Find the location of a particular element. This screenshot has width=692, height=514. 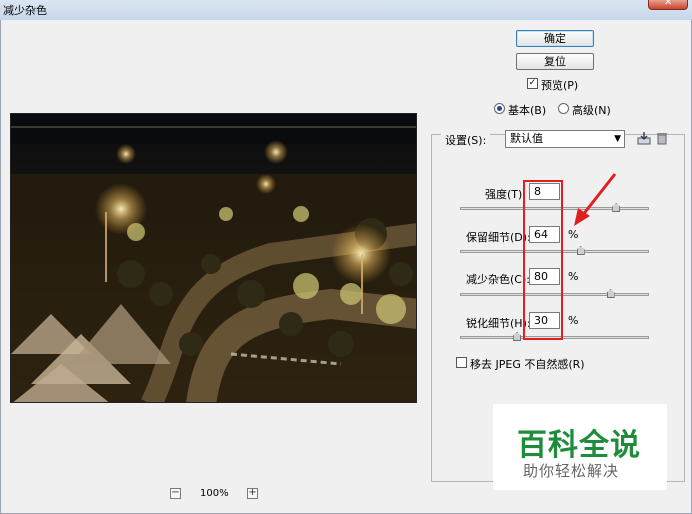

preserve-details-label: 保留细节(D): is located at coordinates (498, 237).